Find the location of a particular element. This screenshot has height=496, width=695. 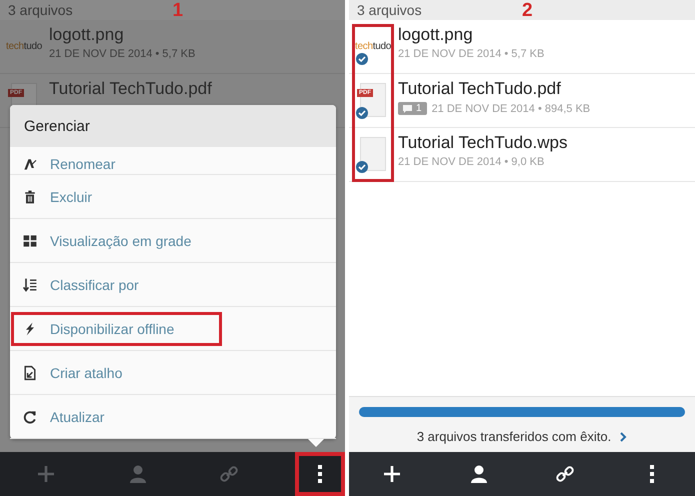

file-name: Tutorial TechTudo.wps is located at coordinates (483, 143).